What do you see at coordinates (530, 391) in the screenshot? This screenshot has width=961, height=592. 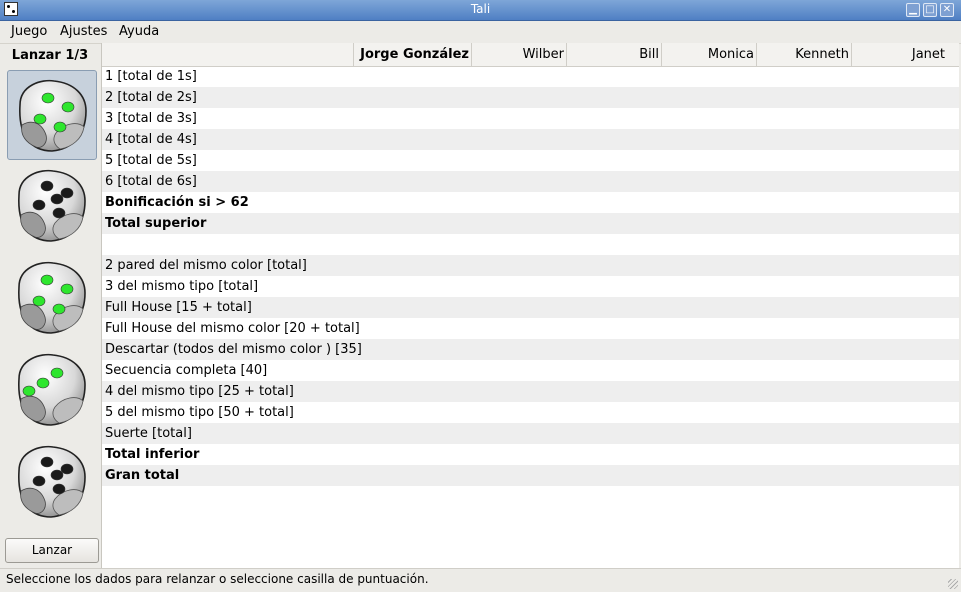 I see `score-row: 4 del mismo tipo [25 + total]` at bounding box center [530, 391].